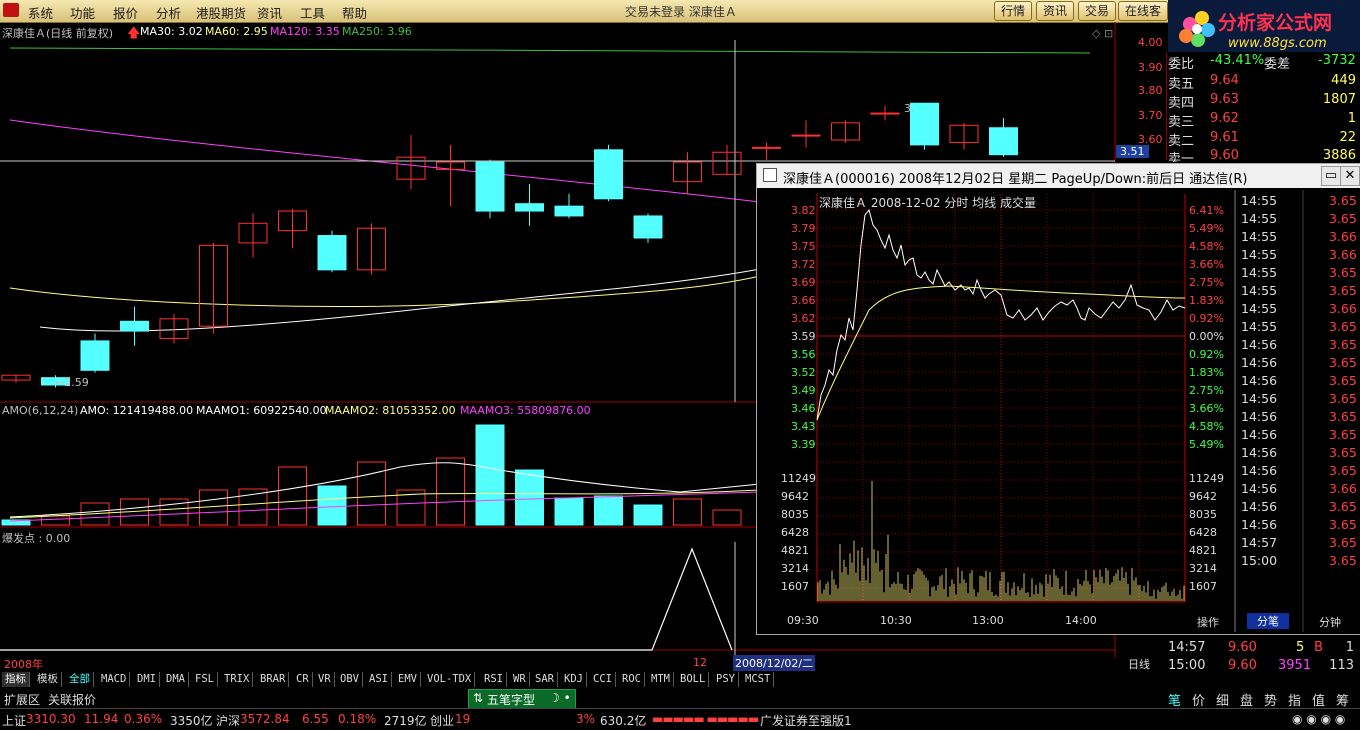  What do you see at coordinates (1174, 699) in the screenshot?
I see `panel-tab-0: 笔` at bounding box center [1174, 699].